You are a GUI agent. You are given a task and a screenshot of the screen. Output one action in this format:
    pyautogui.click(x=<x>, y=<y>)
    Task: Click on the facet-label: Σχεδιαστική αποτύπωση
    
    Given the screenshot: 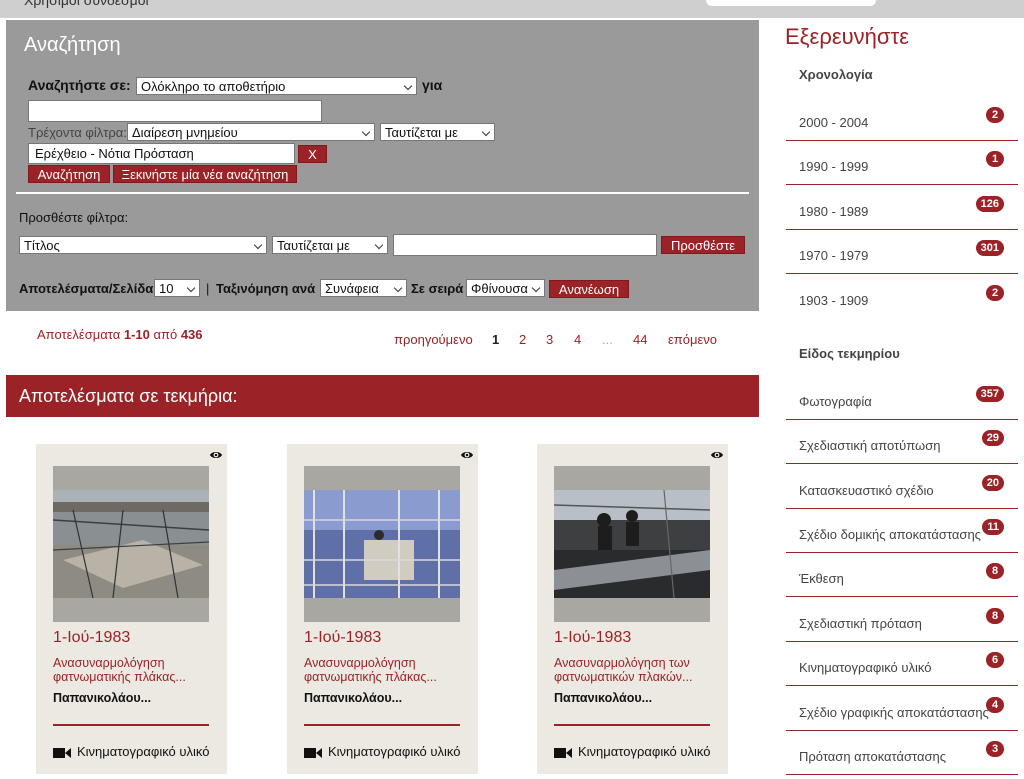 What is the action you would take?
    pyautogui.click(x=870, y=445)
    